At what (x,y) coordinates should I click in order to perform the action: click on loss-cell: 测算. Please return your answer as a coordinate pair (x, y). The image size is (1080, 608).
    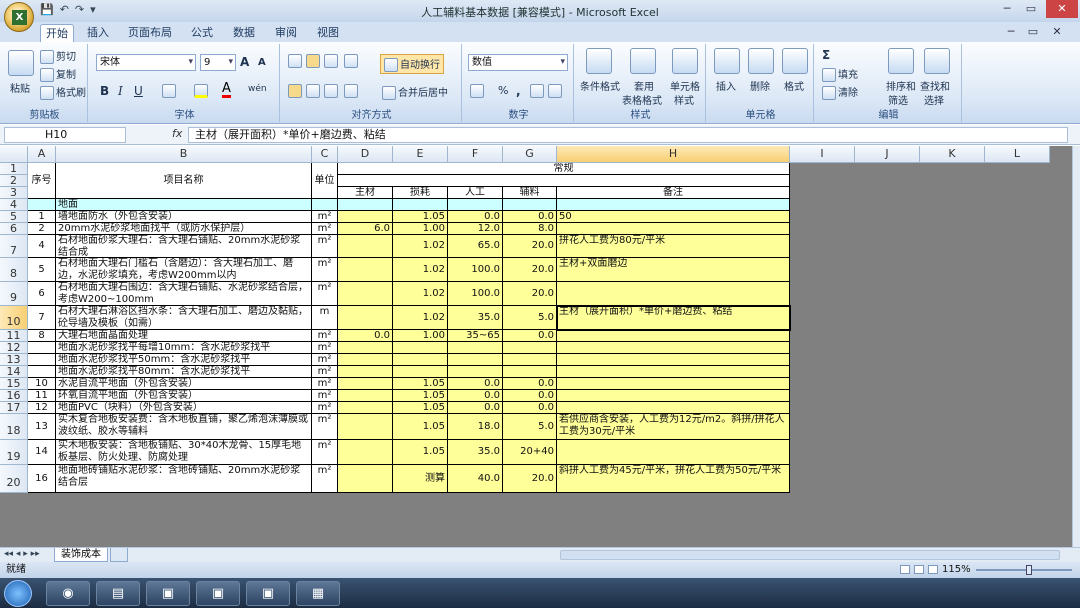
    Looking at the image, I should click on (420, 479).